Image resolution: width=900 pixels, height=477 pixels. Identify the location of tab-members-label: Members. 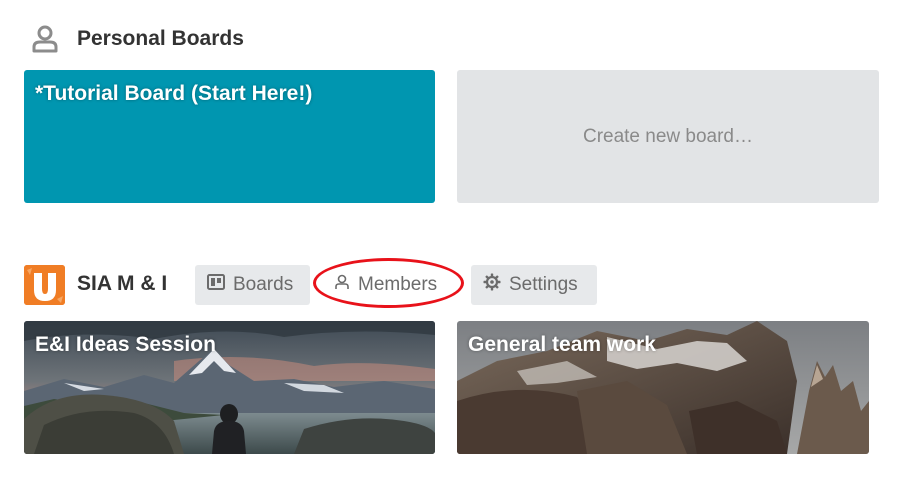
(398, 284).